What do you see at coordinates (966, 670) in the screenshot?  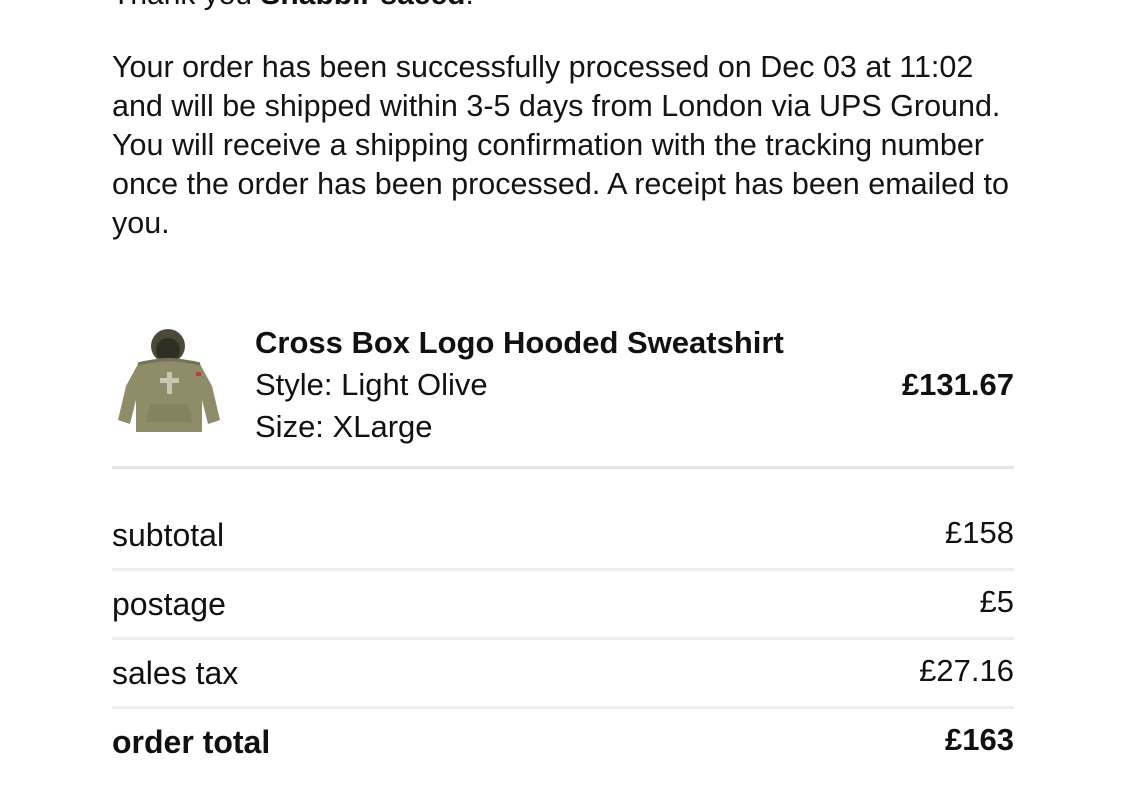 I see `sales-tax-value: £27.16` at bounding box center [966, 670].